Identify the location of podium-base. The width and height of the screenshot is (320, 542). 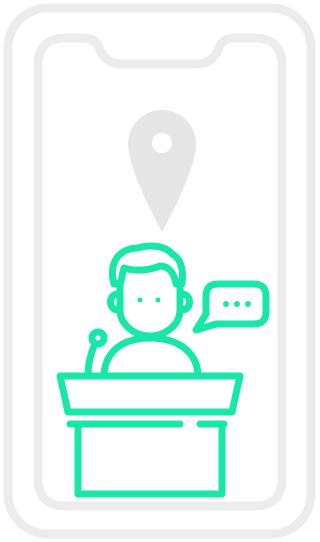
(150, 459).